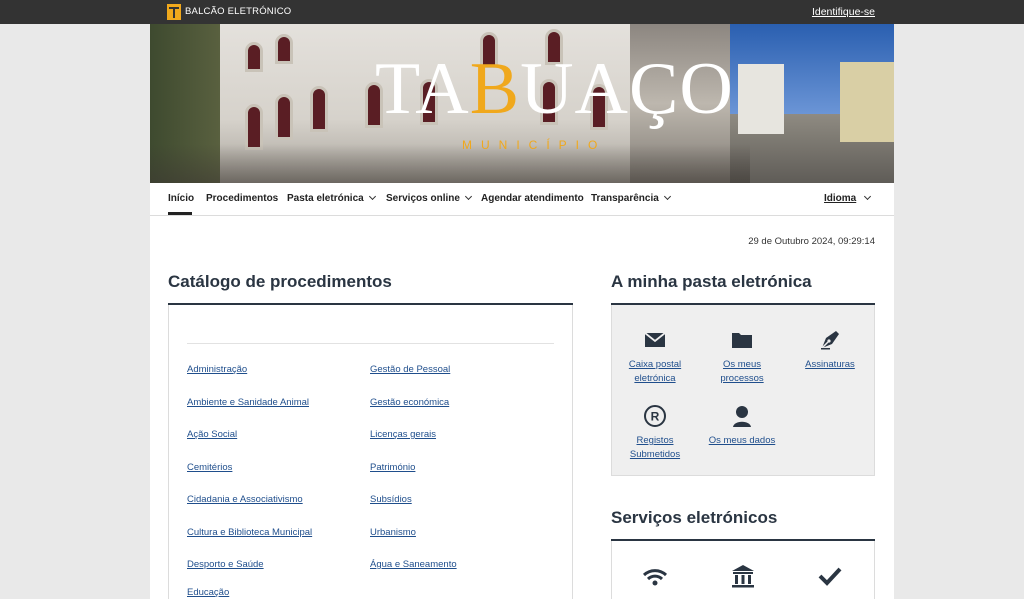 Image resolution: width=1024 pixels, height=599 pixels. Describe the element at coordinates (180, 213) in the screenshot. I see `active-tab-indicator` at that location.